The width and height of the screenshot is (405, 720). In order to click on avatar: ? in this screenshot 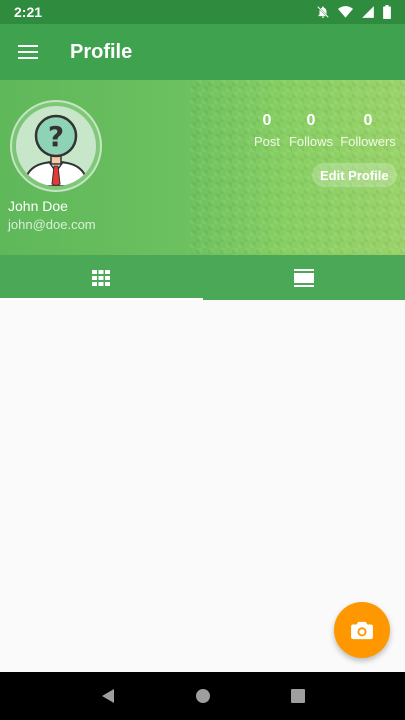, I will do `click(56, 146)`.